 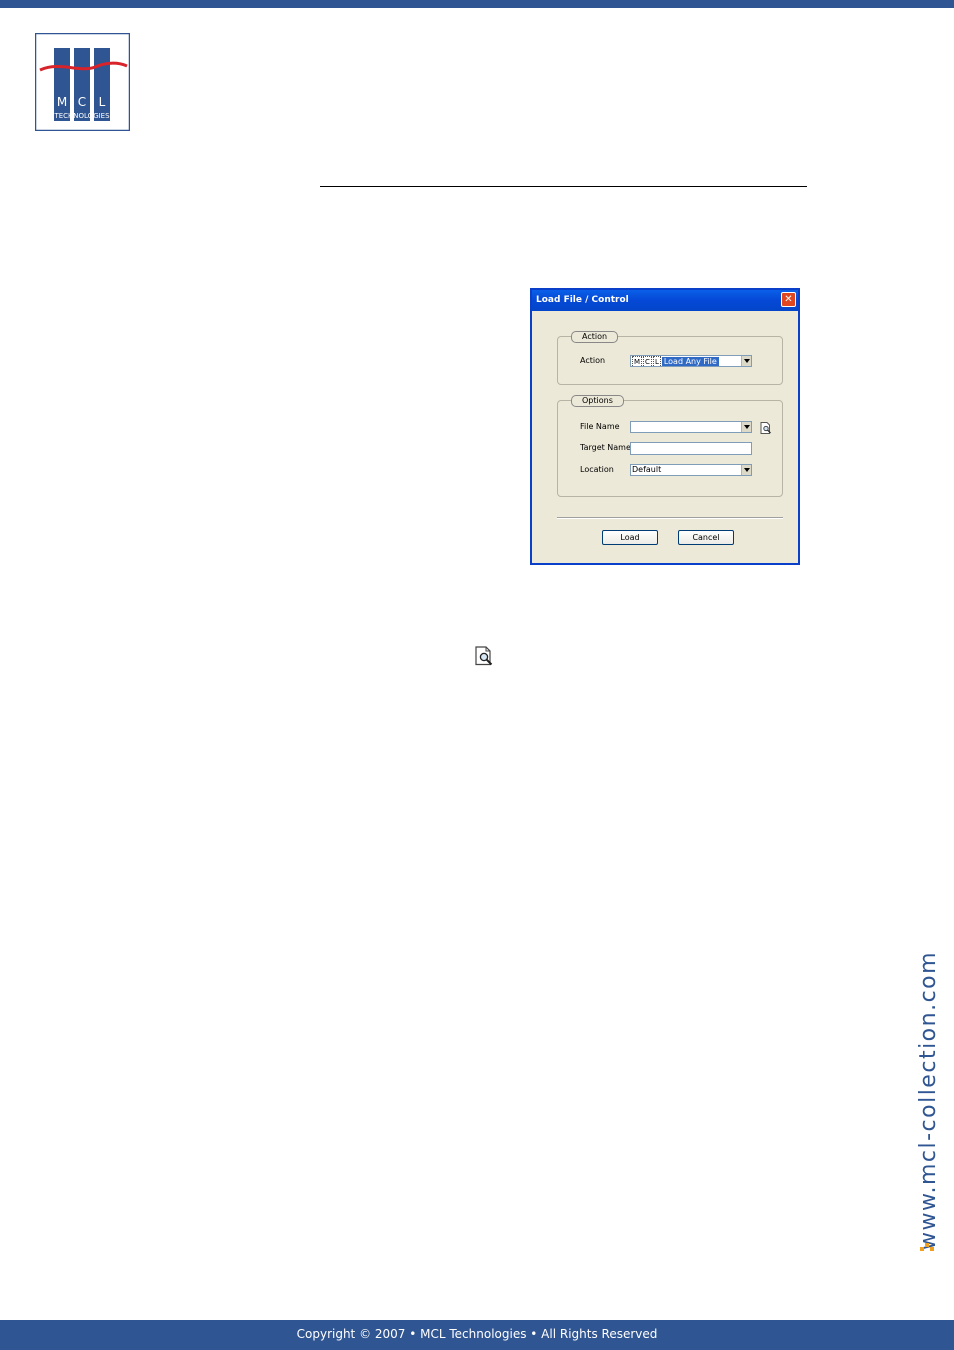 I want to click on header-rule, so click(x=563, y=186).